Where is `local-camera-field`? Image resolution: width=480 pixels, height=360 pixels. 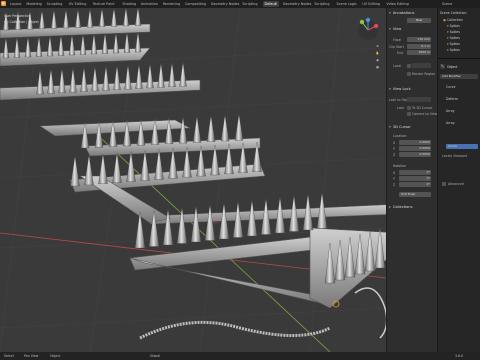 local-camera-field is located at coordinates (421, 65).